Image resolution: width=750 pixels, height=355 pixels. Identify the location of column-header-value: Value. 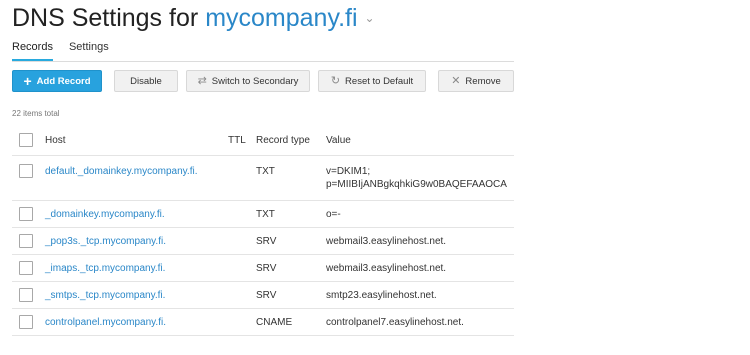
(420, 140).